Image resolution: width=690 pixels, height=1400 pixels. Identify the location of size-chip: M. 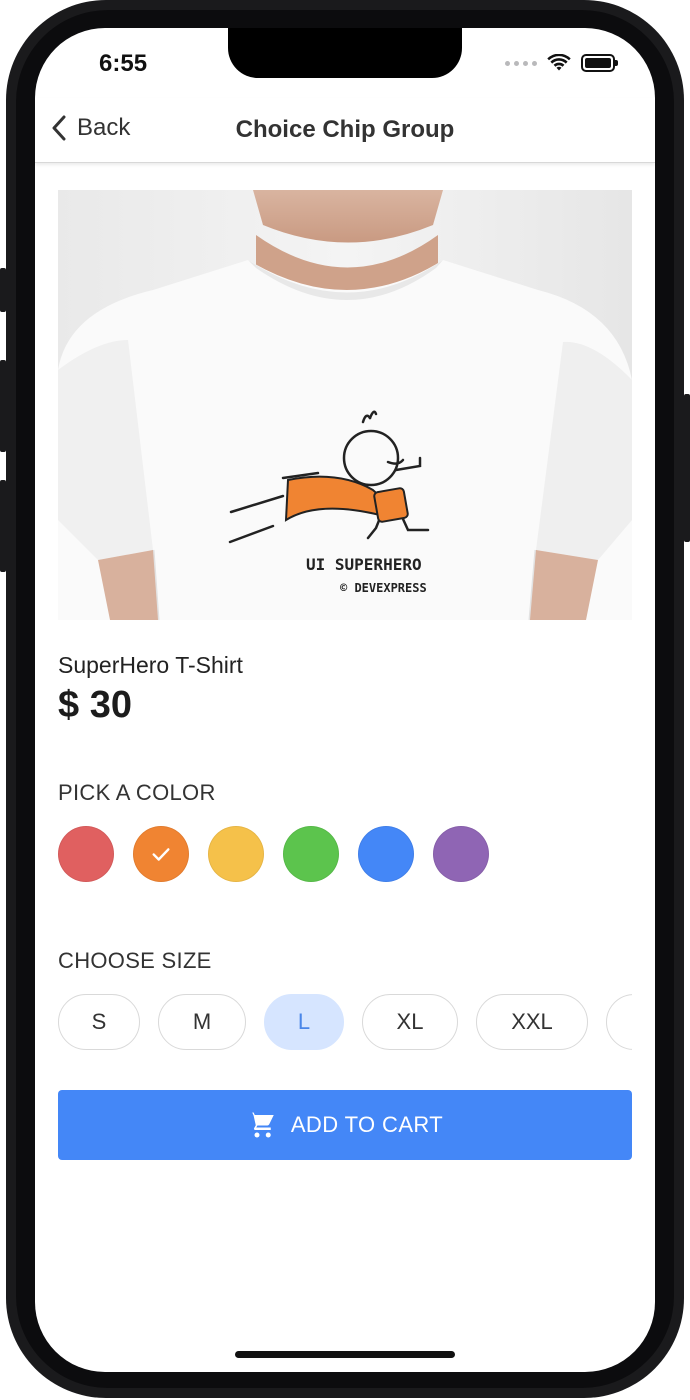
(202, 1022).